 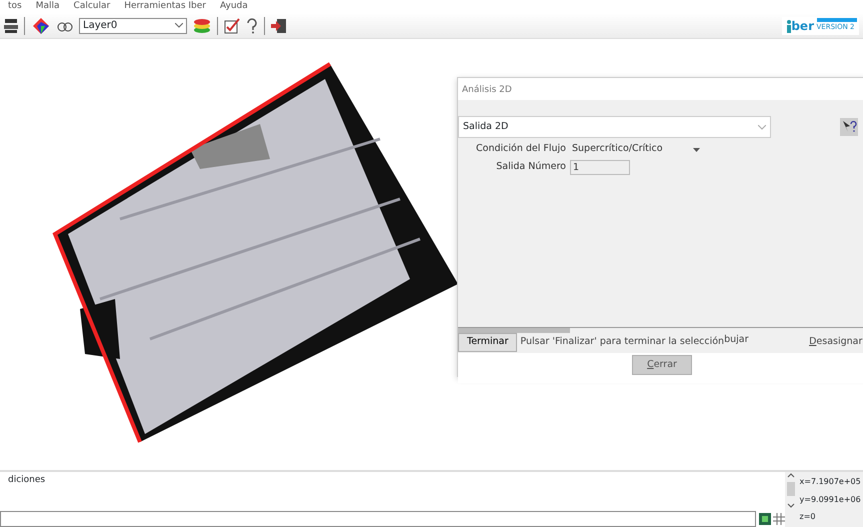 What do you see at coordinates (530, 167) in the screenshot?
I see `field-label: Salida Número` at bounding box center [530, 167].